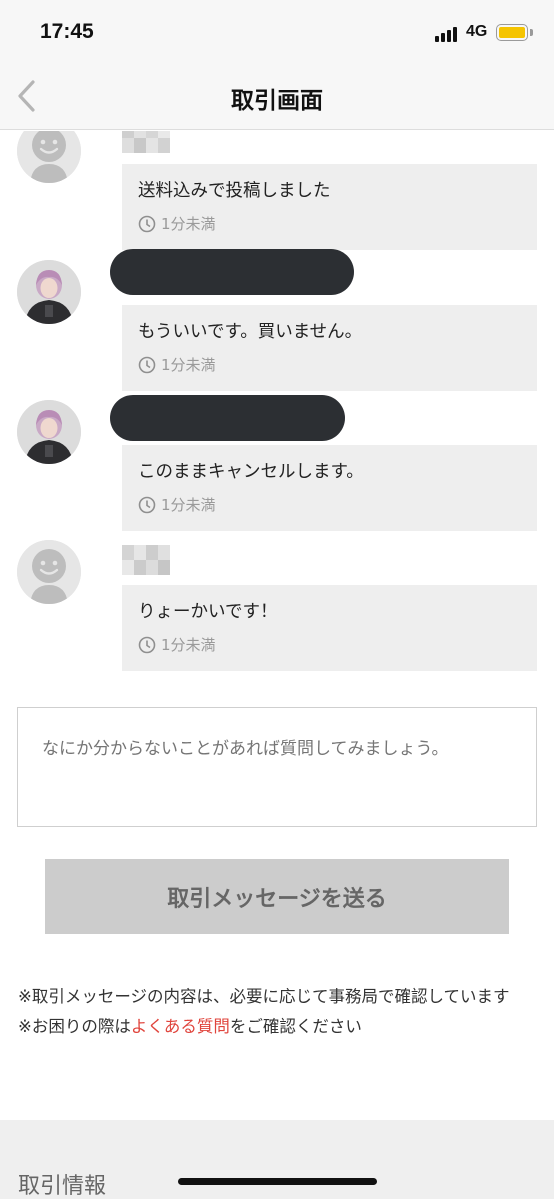 The image size is (554, 1199). I want to click on message-bubble: 送料込みで投稿しました 1分未満, so click(329, 207).